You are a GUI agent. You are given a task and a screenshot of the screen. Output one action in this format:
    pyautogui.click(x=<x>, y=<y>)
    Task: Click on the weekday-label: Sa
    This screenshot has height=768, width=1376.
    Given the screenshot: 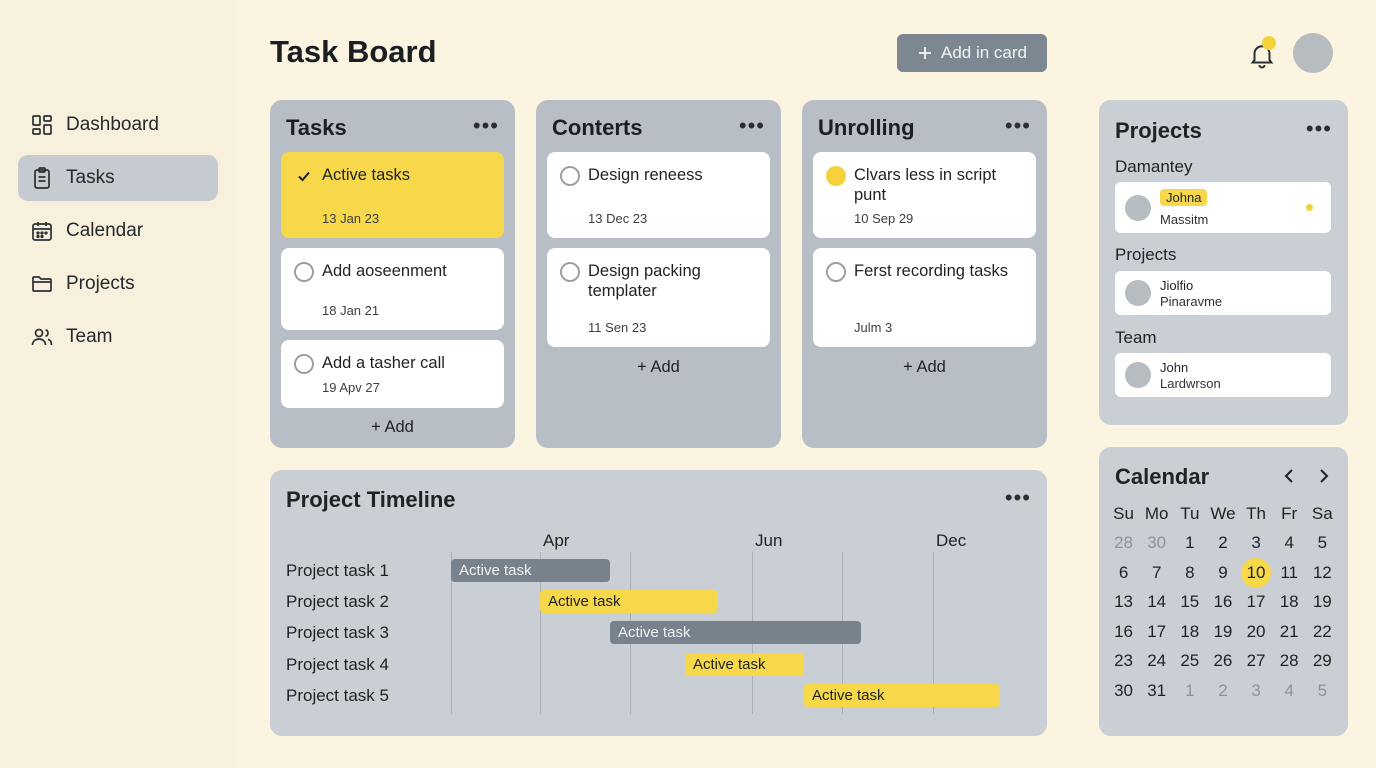 What is the action you would take?
    pyautogui.click(x=1322, y=513)
    